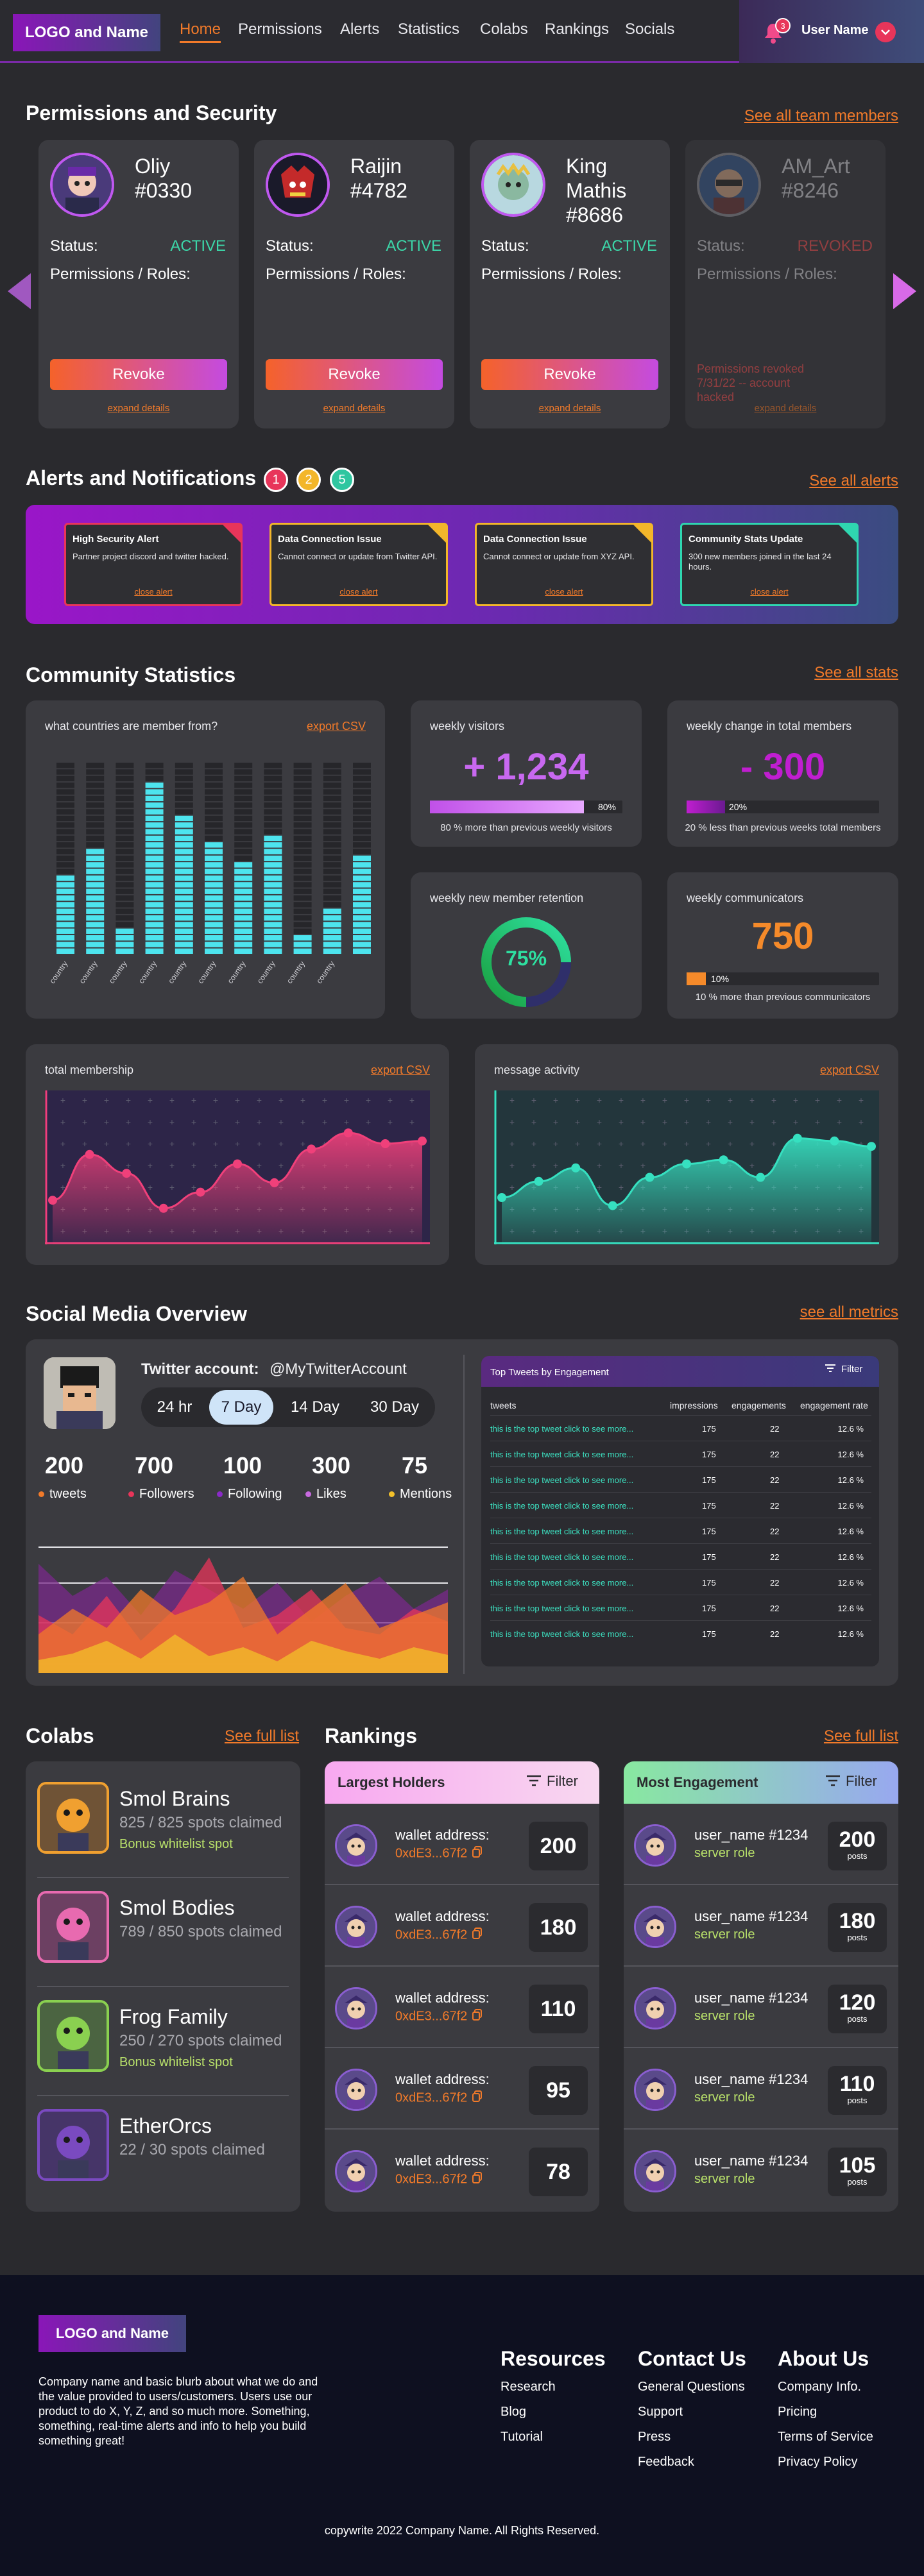 Image resolution: width=924 pixels, height=2576 pixels. I want to click on nav-permissions: Permissions, so click(280, 29).